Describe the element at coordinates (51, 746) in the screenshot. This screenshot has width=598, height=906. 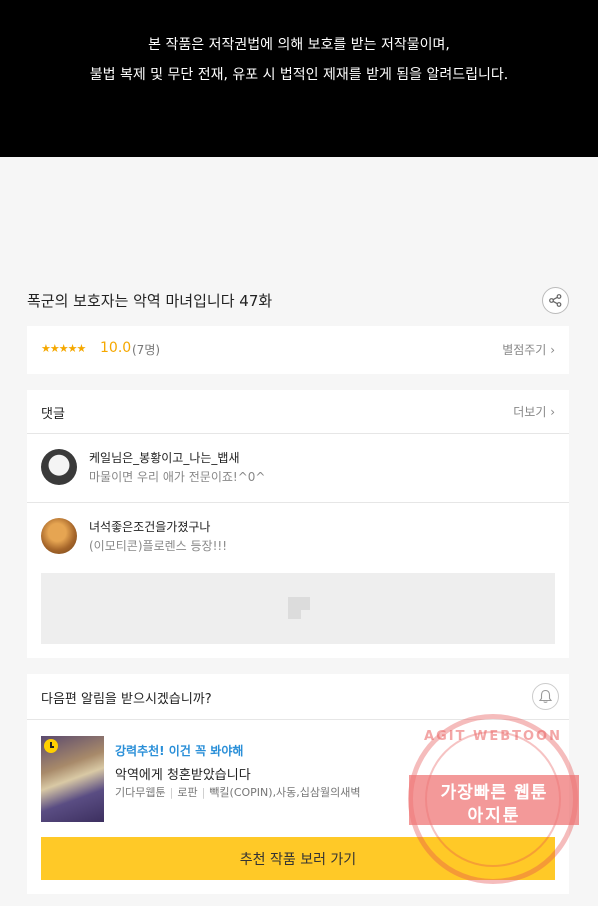
I see `clock-icon` at that location.